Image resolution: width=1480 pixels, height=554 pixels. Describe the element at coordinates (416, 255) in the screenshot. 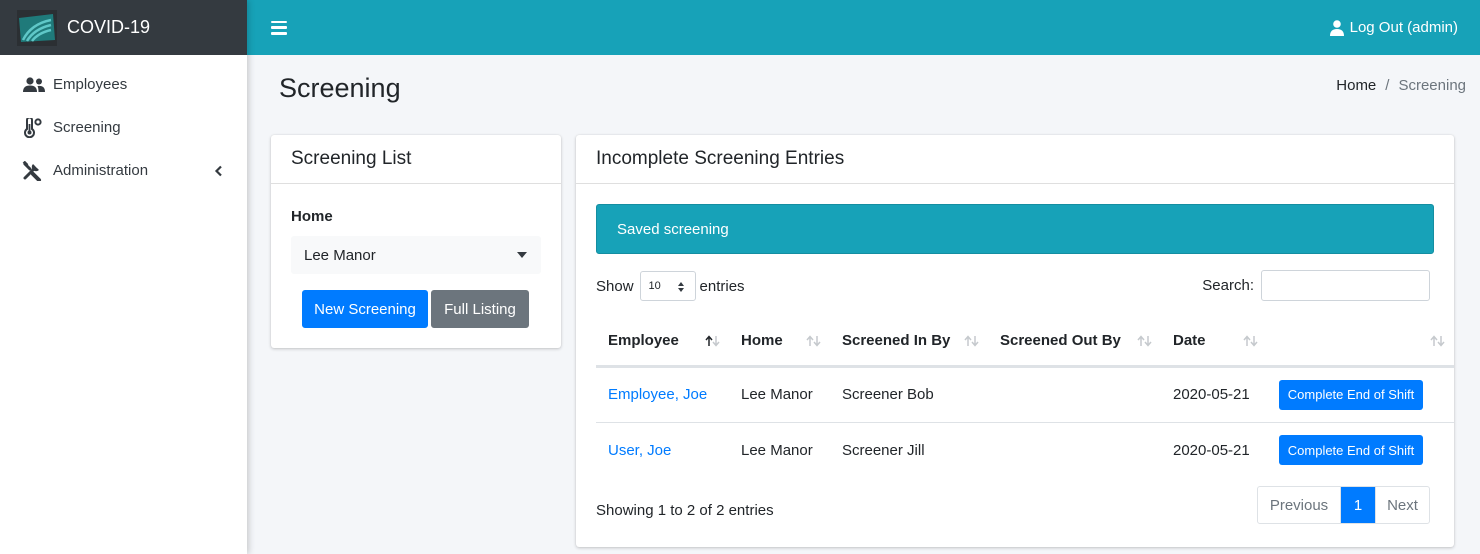

I see `home-select: Lee Manor` at that location.